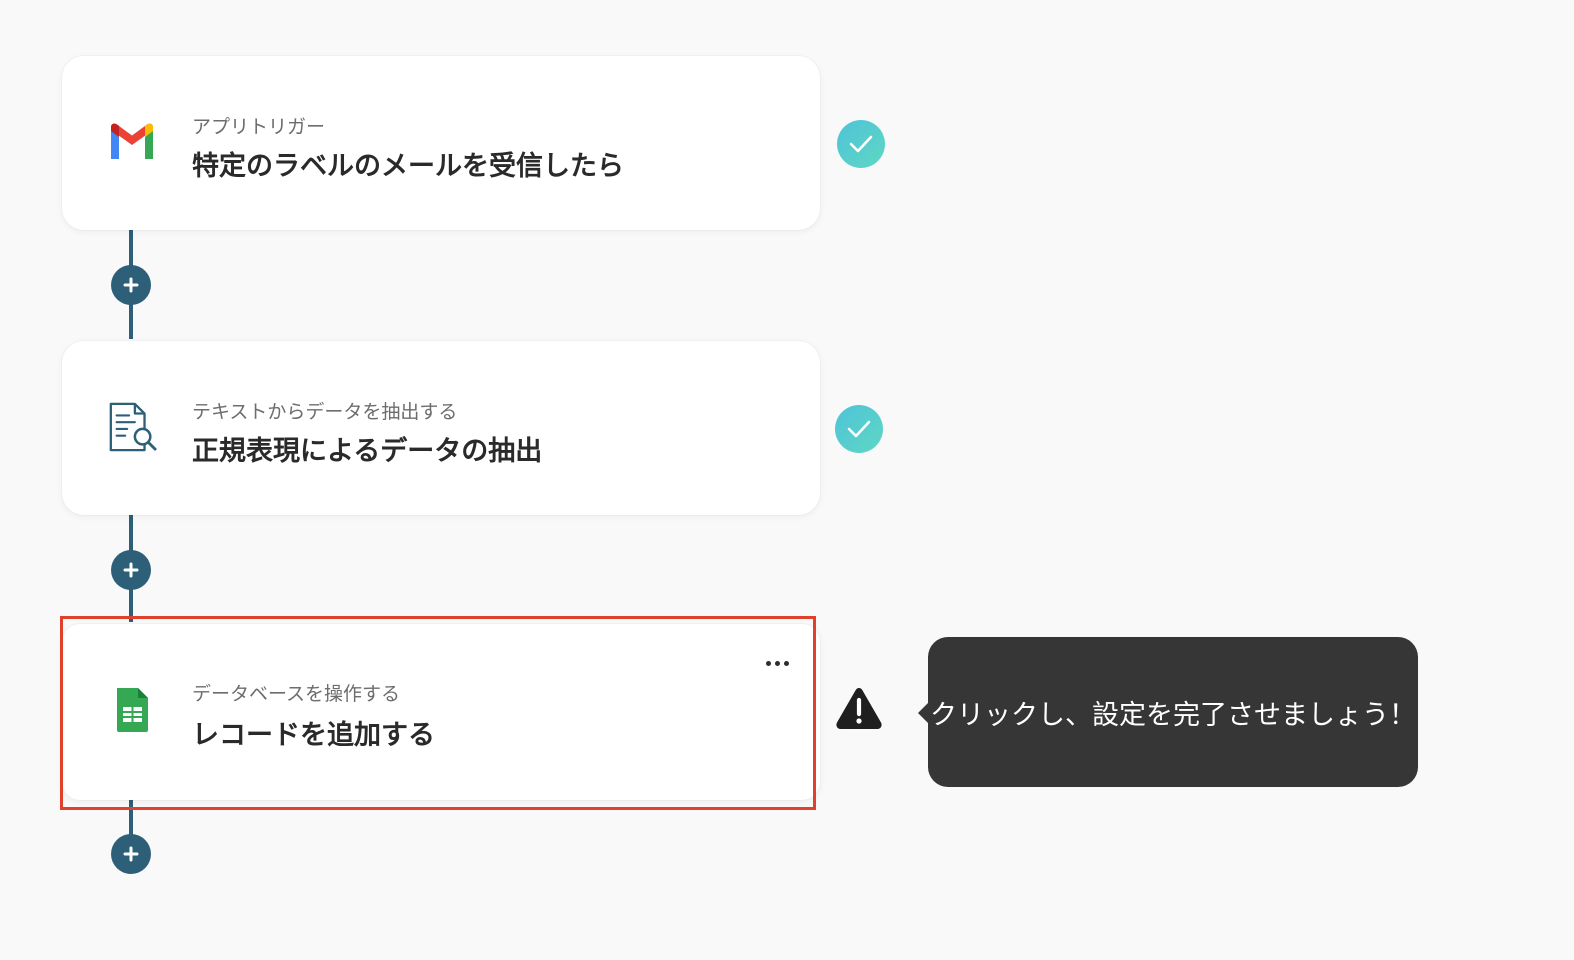 The image size is (1574, 960). I want to click on flow-step-extract: テキストからデータを抽出する 正規表現によるデータの抽出, so click(441, 428).